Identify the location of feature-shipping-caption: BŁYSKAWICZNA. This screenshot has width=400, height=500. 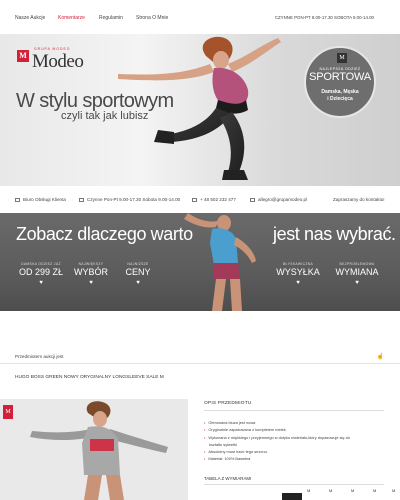
(298, 264).